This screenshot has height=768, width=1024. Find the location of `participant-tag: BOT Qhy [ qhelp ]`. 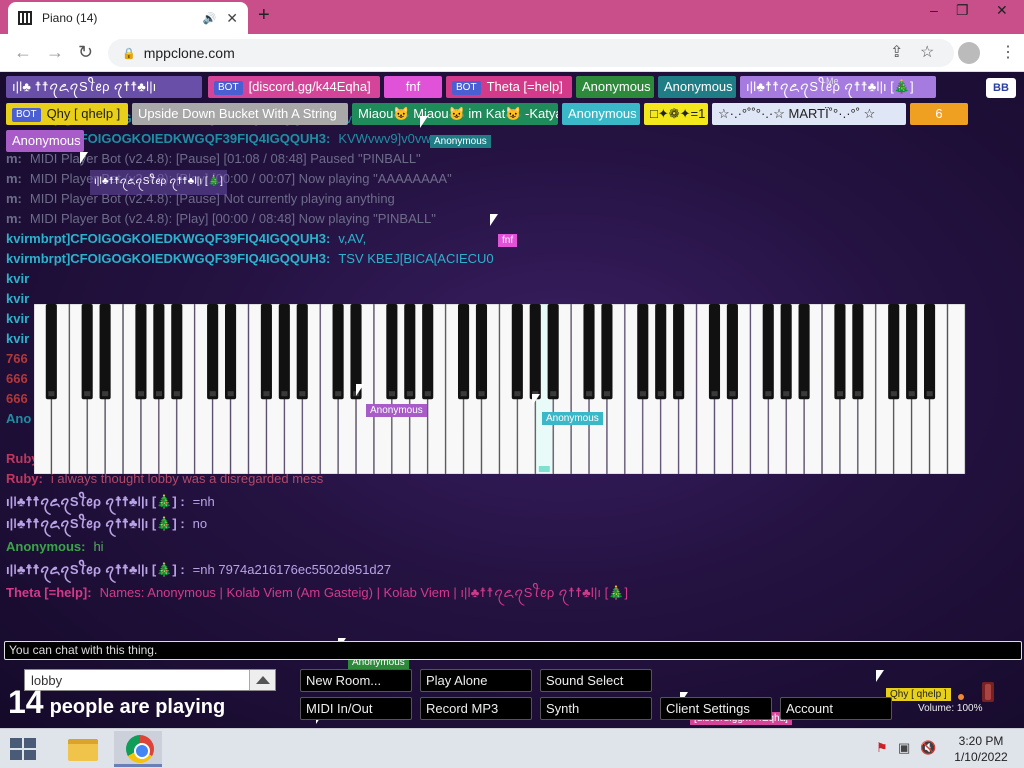

participant-tag: BOT Qhy [ qhelp ] is located at coordinates (67, 114).